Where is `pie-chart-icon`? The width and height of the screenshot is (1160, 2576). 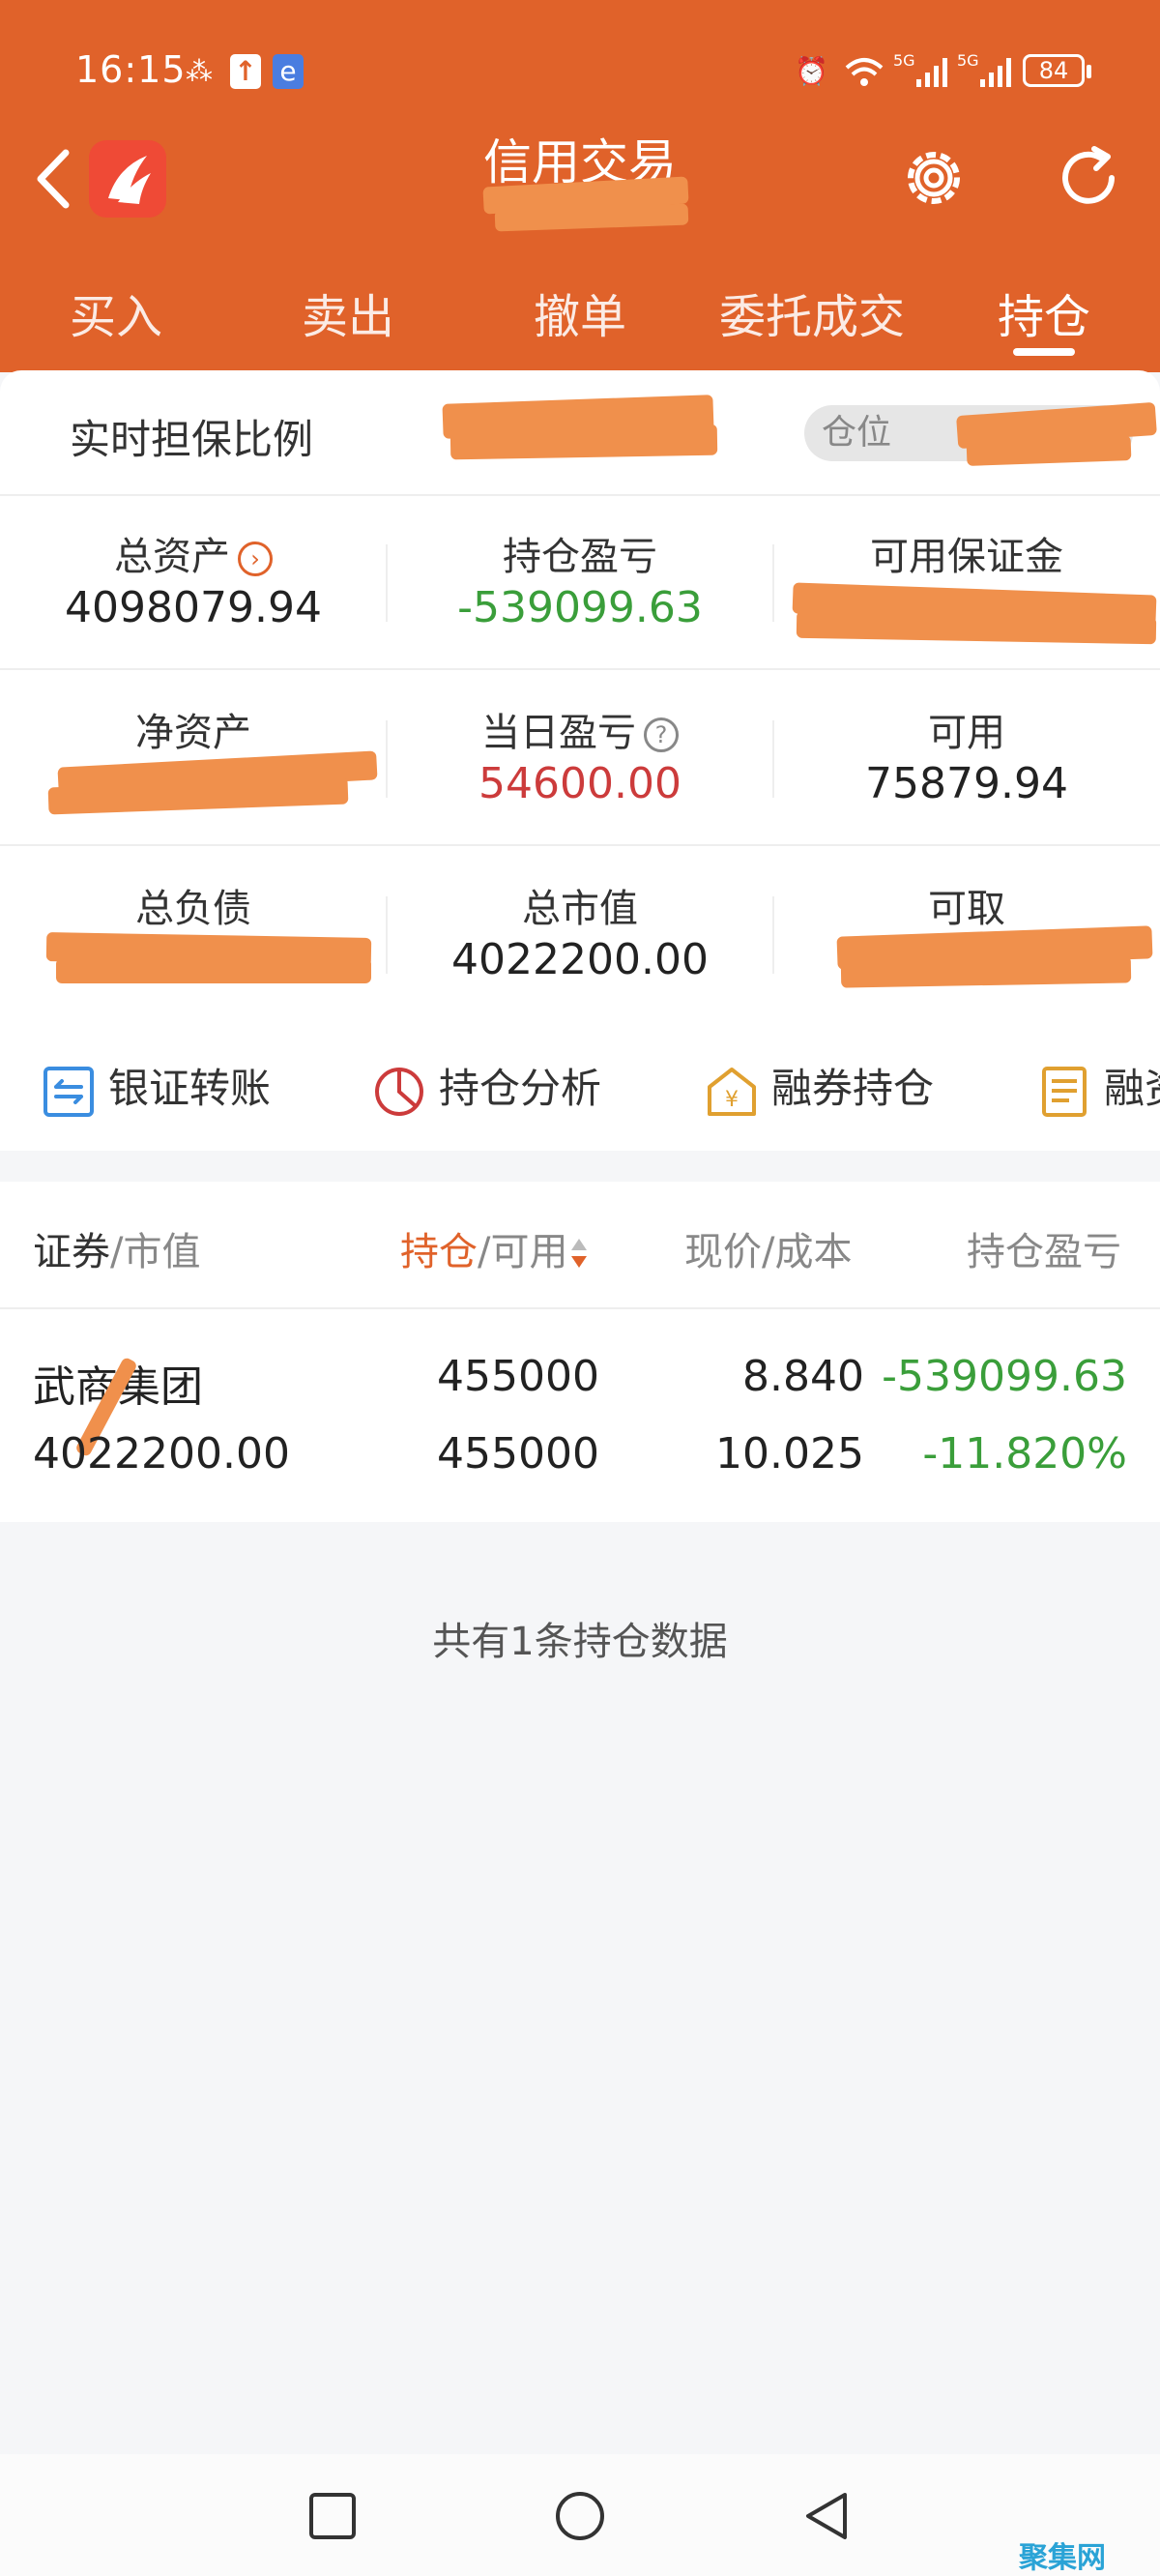 pie-chart-icon is located at coordinates (399, 1091).